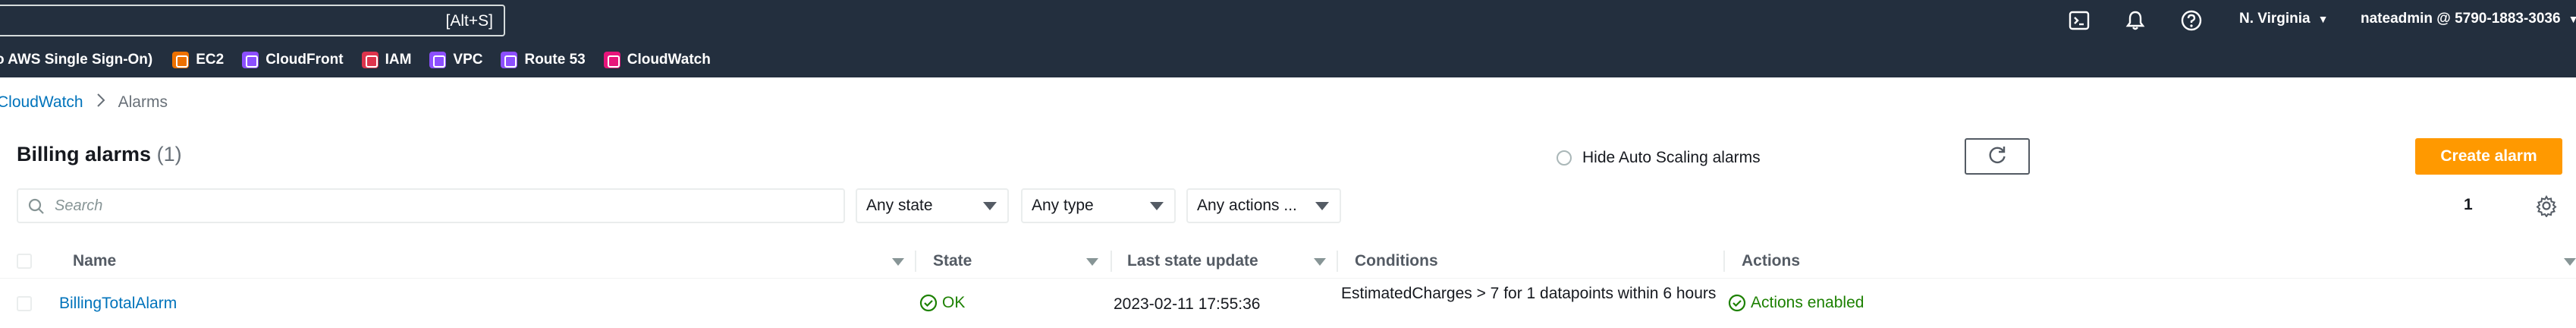 The image size is (2576, 328). Describe the element at coordinates (370, 60) in the screenshot. I see `iam-icon` at that location.